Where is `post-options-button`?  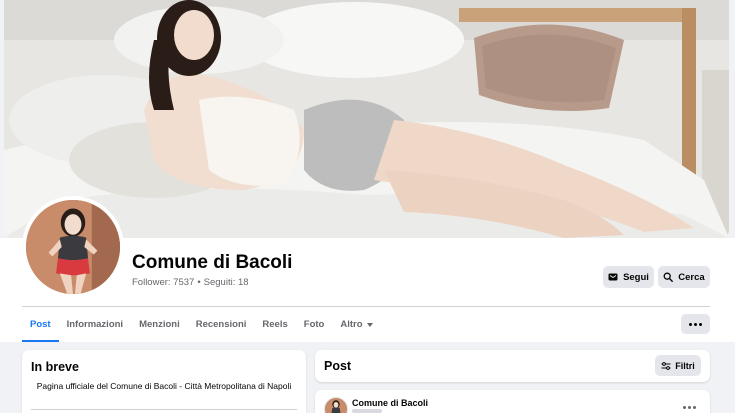
post-options-button is located at coordinates (689, 406).